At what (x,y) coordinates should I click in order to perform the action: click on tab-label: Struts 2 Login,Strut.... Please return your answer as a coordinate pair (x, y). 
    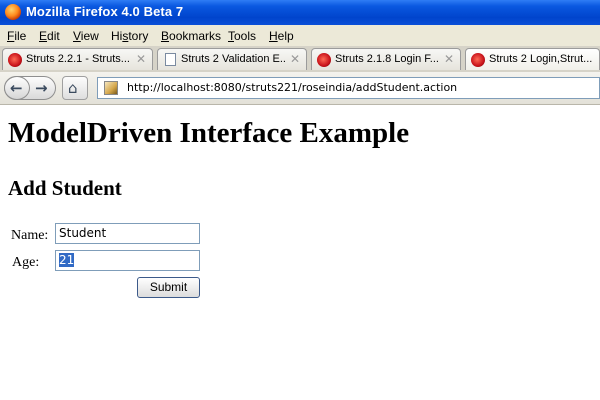
    Looking at the image, I should click on (541, 59).